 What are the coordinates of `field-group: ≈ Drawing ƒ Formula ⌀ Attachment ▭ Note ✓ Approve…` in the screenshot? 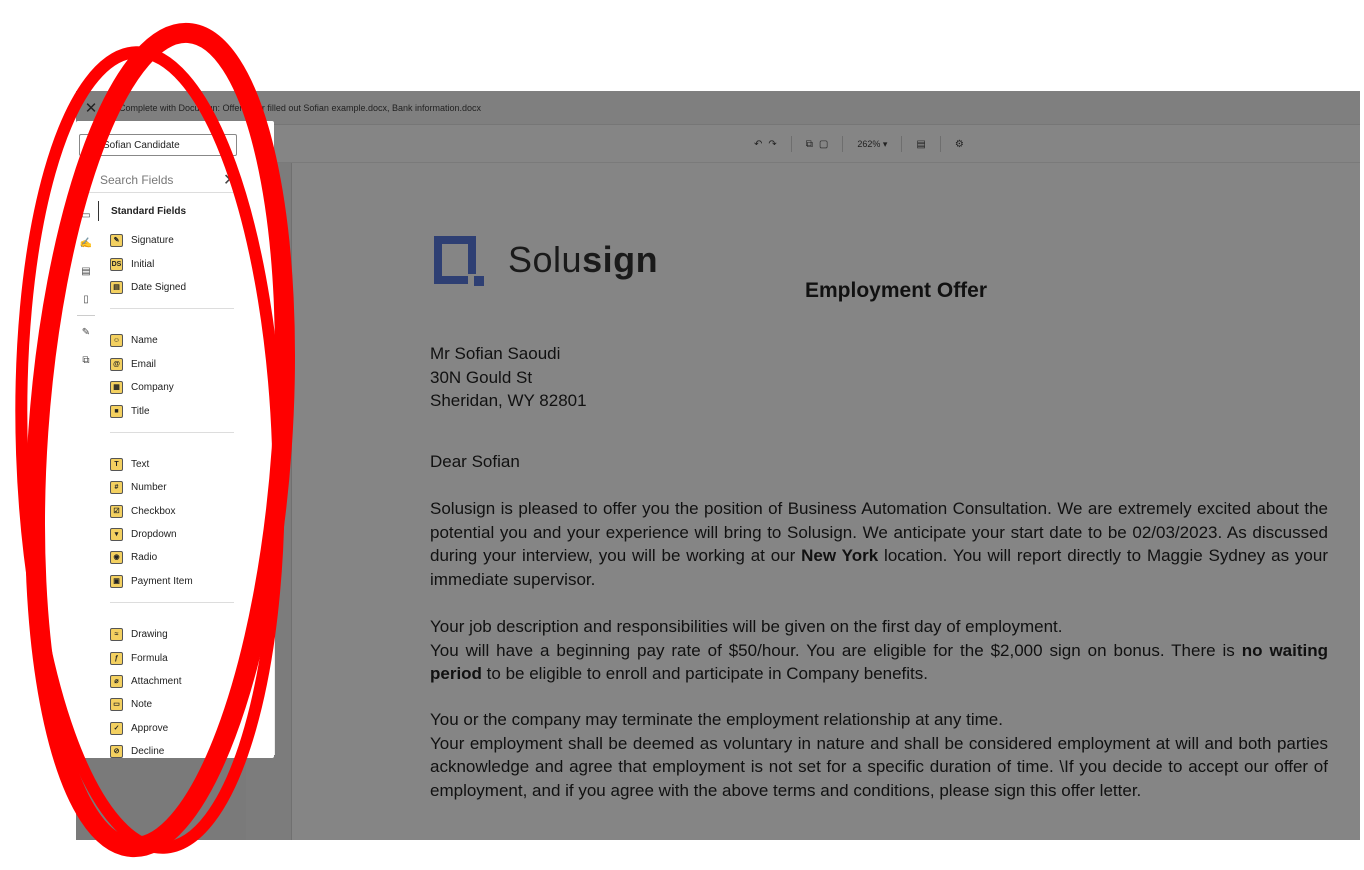 It's located at (170, 689).